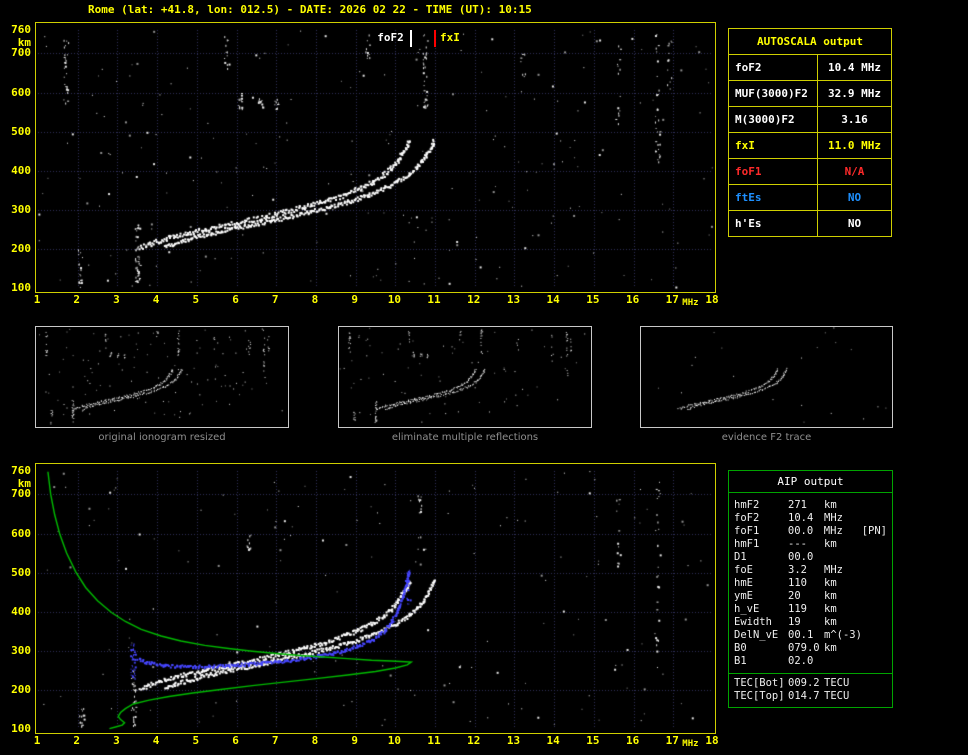 The width and height of the screenshot is (968, 755). Describe the element at coordinates (811, 544) in the screenshot. I see `aip-row-hmF1: hmF1 --- km` at that location.